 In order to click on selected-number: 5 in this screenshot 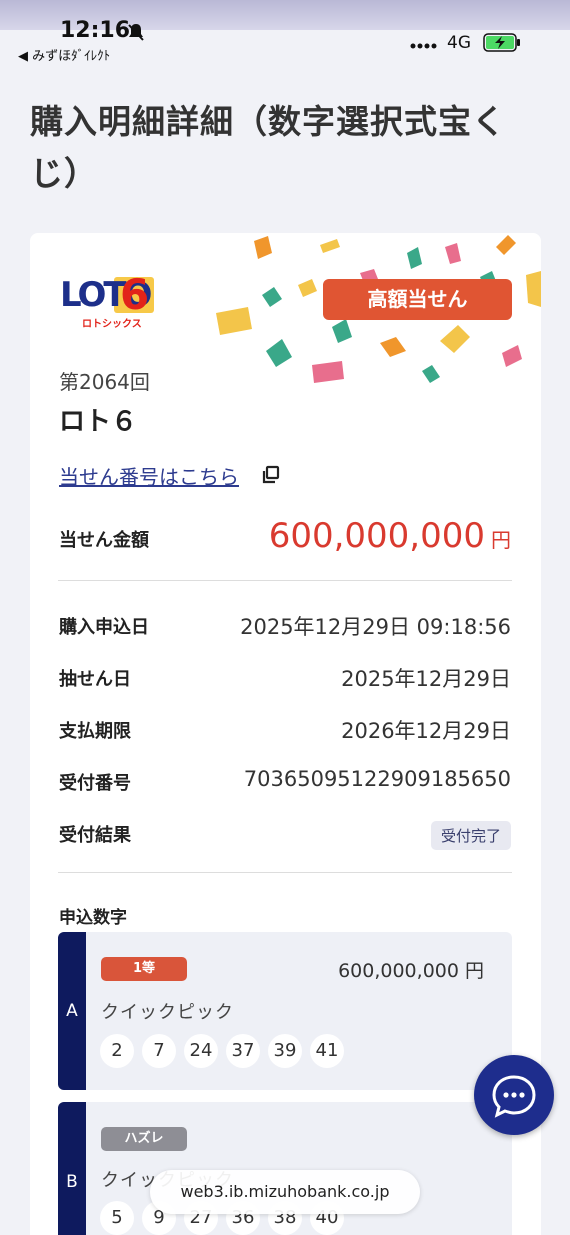, I will do `click(117, 1218)`.